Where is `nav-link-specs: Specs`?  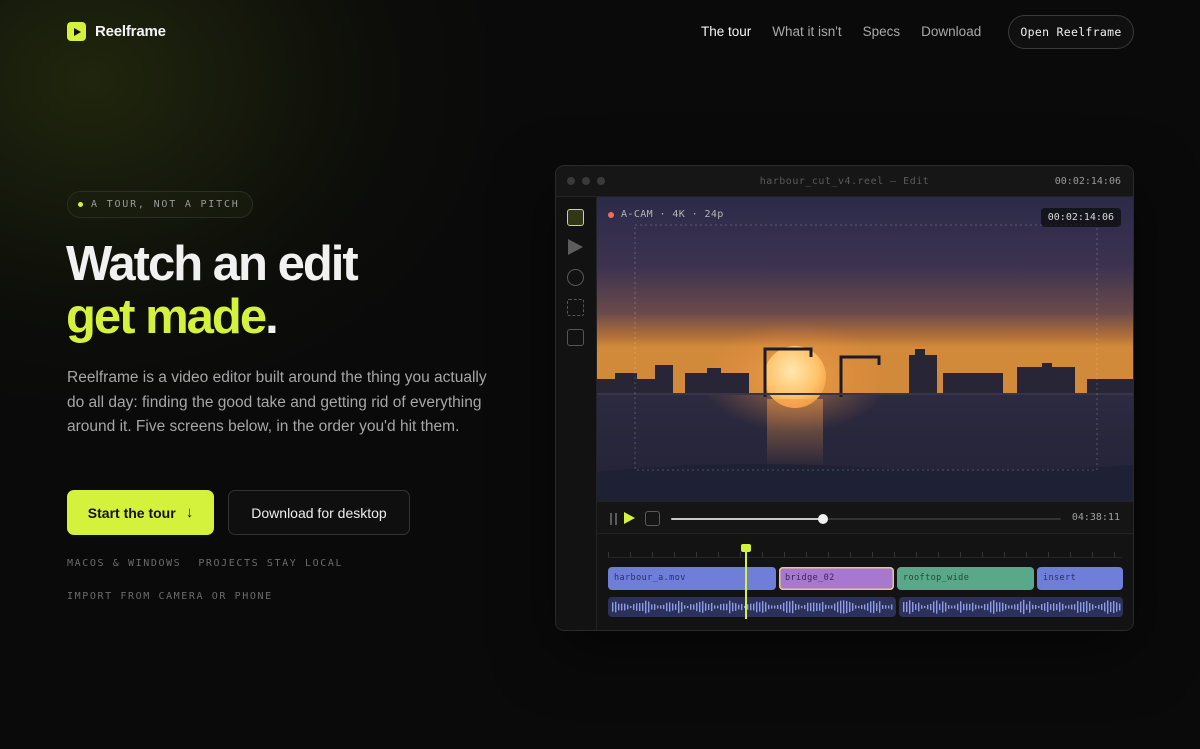 nav-link-specs: Specs is located at coordinates (882, 31).